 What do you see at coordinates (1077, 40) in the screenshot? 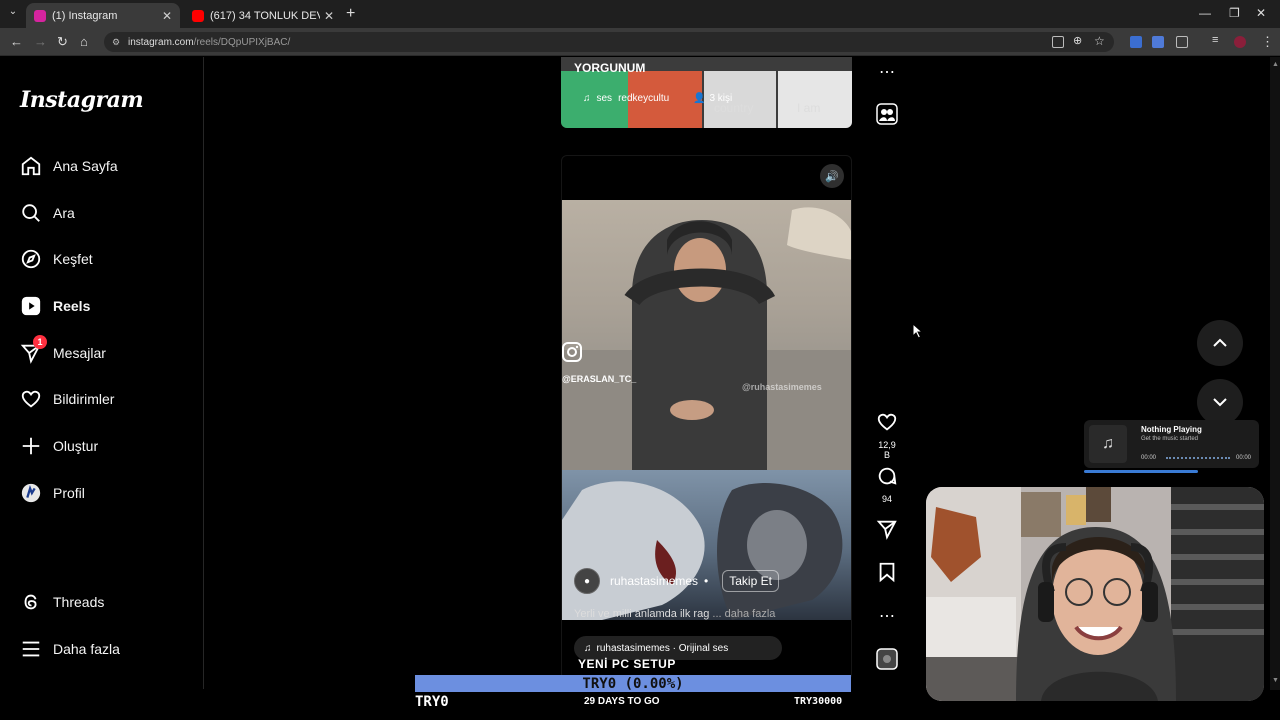
I see `zoom-icon: ⊕` at bounding box center [1077, 40].